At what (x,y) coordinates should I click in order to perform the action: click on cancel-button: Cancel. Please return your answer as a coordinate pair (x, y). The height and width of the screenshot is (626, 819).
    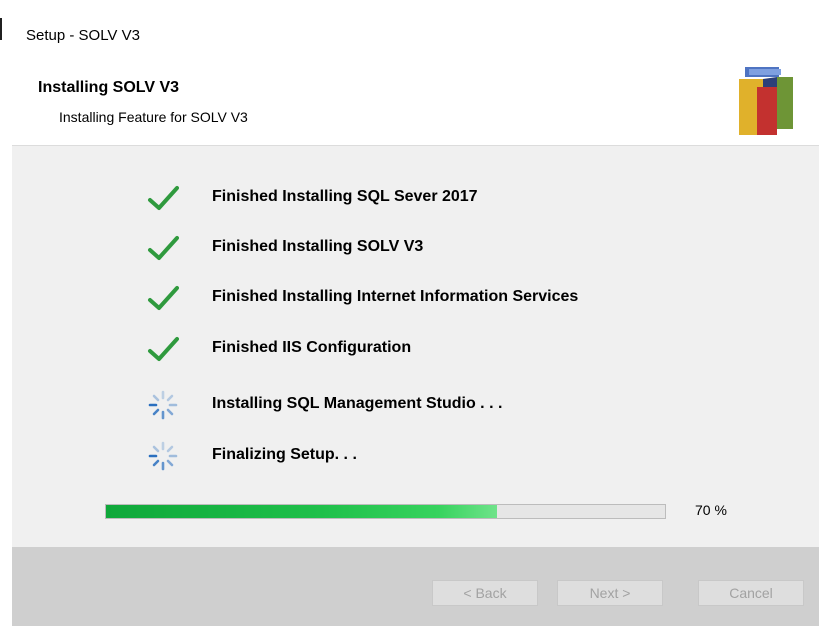
    Looking at the image, I should click on (751, 593).